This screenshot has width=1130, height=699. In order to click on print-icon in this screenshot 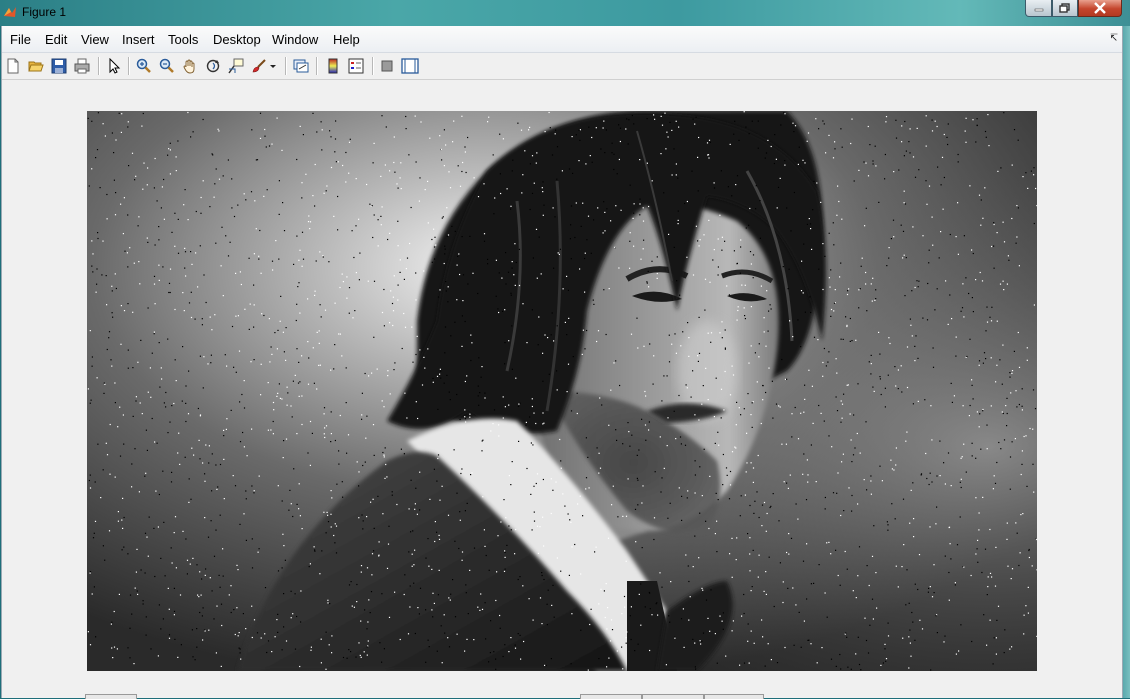, I will do `click(82, 66)`.